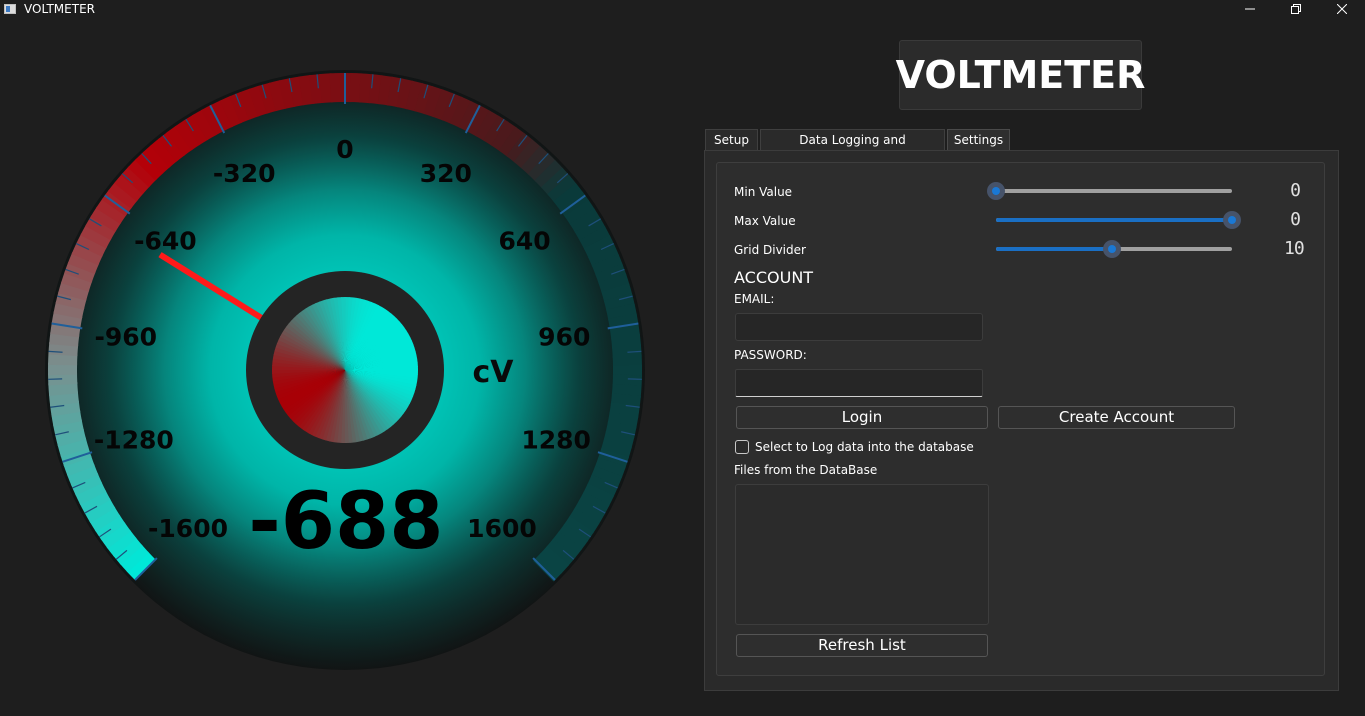  Describe the element at coordinates (244, 173) in the screenshot. I see `gauge-scale-label: -320` at that location.